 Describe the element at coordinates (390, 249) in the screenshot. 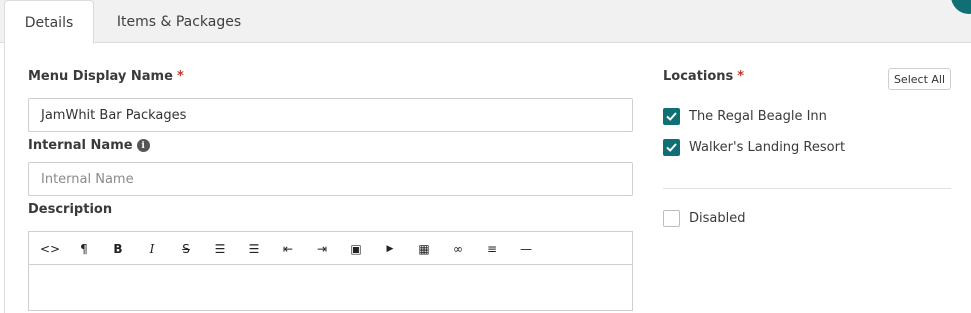

I see `video-icon: ▶` at that location.